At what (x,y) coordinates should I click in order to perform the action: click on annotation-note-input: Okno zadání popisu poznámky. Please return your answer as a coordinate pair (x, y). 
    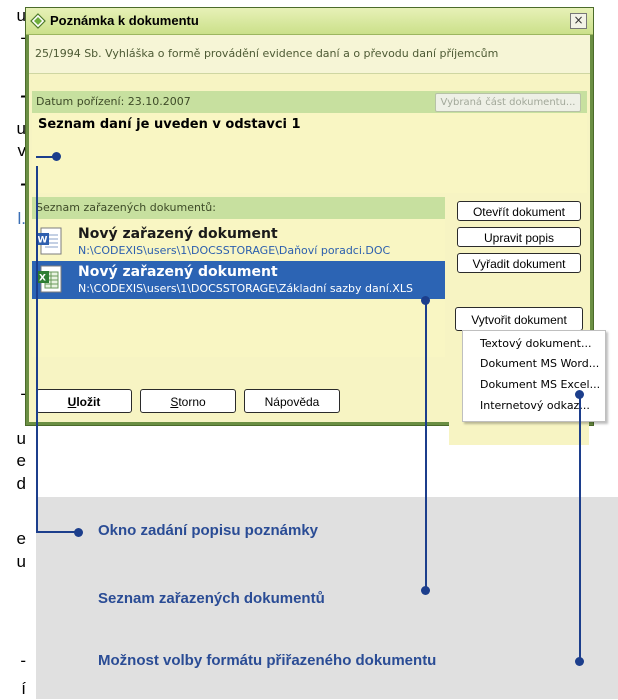
    Looking at the image, I should click on (208, 530).